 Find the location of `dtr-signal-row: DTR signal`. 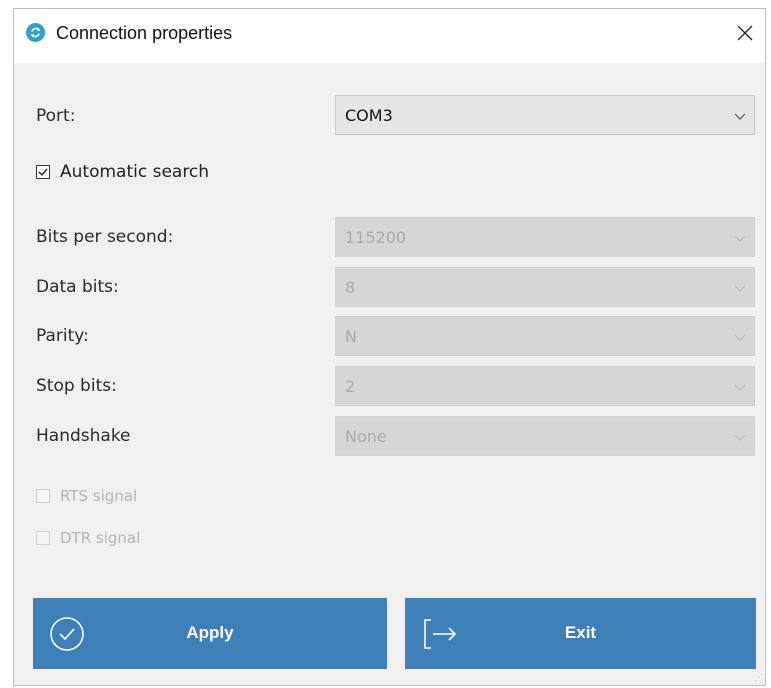

dtr-signal-row: DTR signal is located at coordinates (88, 538).